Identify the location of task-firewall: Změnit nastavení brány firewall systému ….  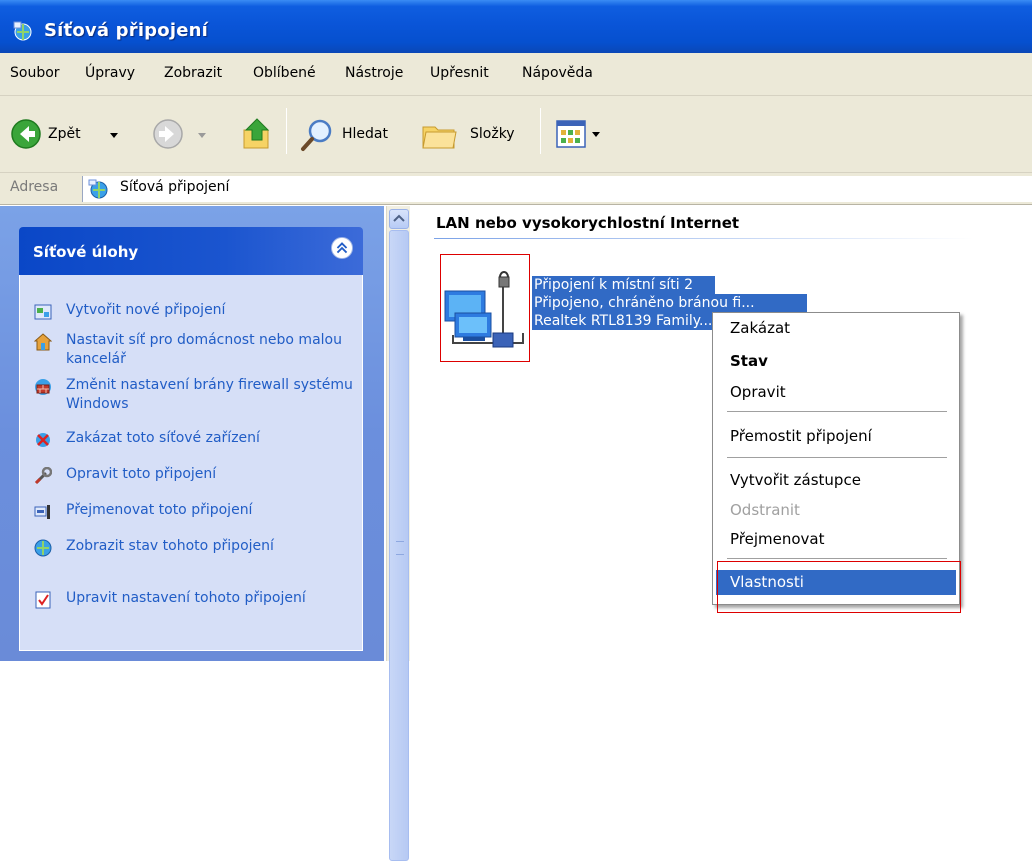
(194, 396).